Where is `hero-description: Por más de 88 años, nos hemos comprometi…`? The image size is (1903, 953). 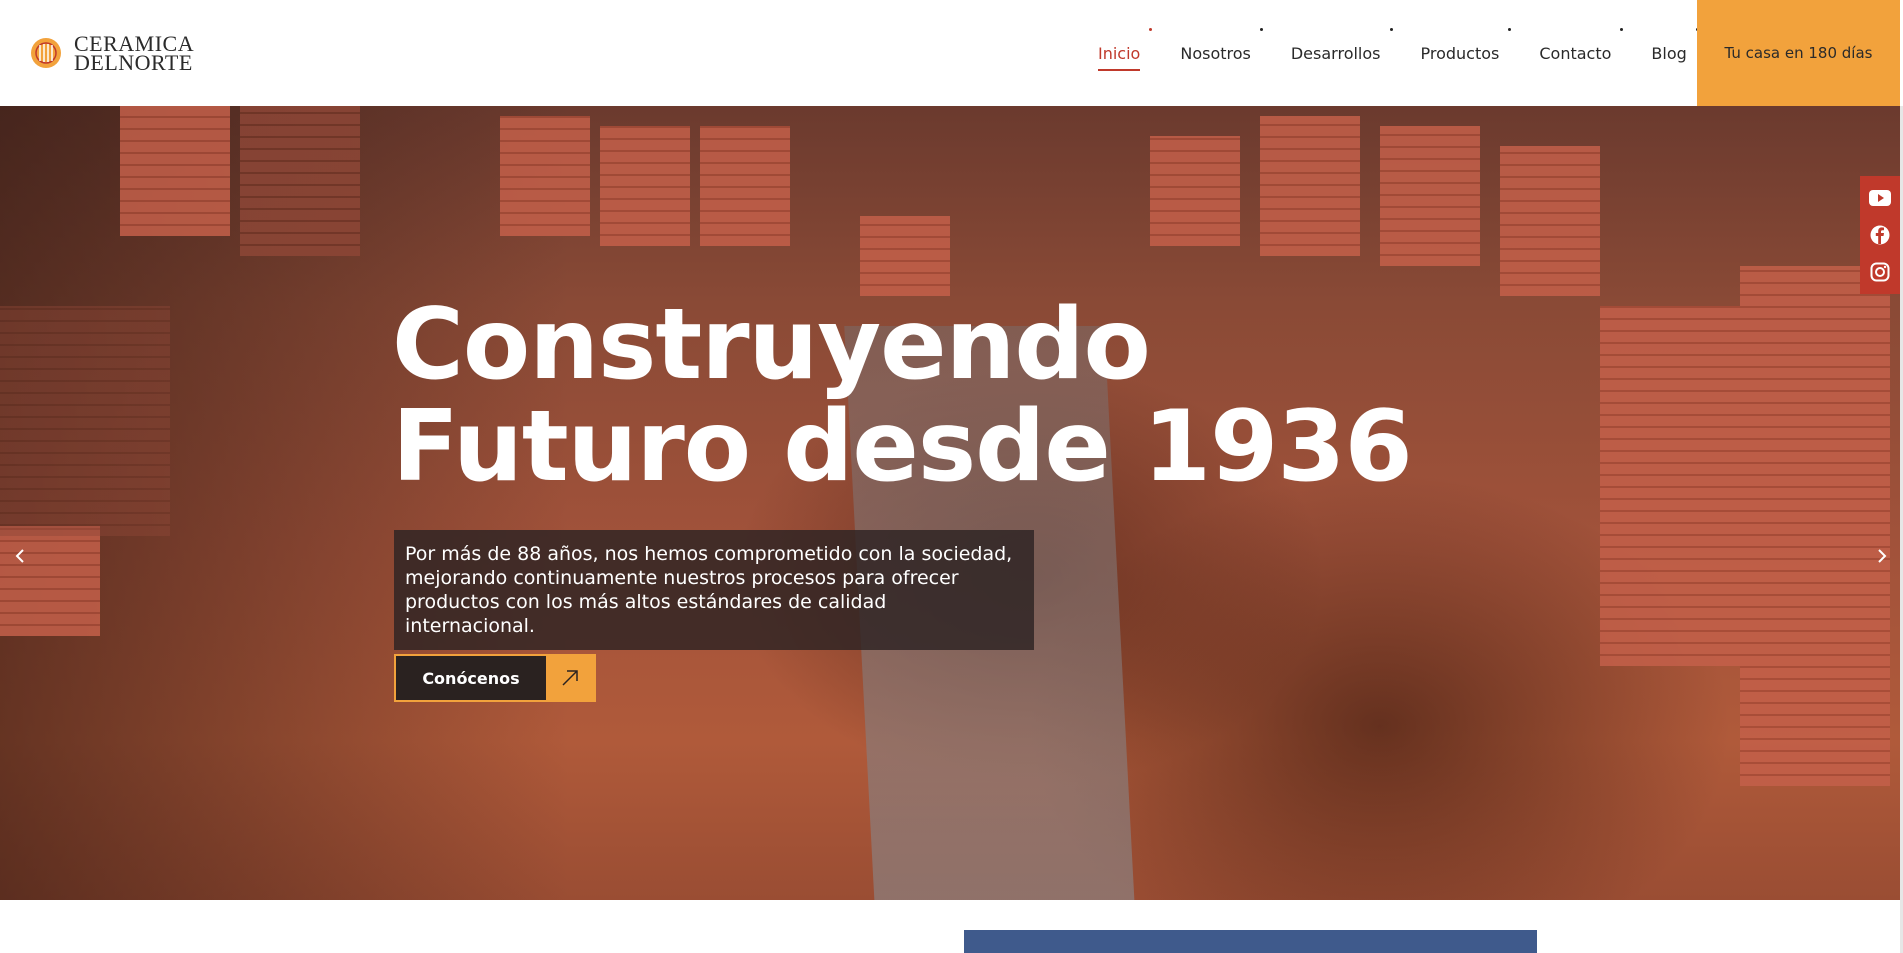
hero-description: Por más de 88 años, nos hemos comprometi… is located at coordinates (714, 590).